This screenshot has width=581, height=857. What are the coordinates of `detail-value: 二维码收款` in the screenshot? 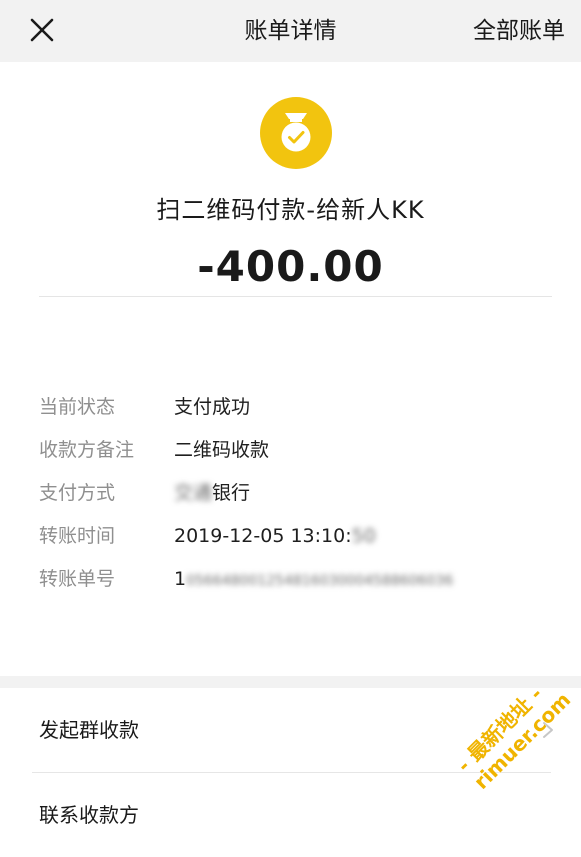 It's located at (222, 450).